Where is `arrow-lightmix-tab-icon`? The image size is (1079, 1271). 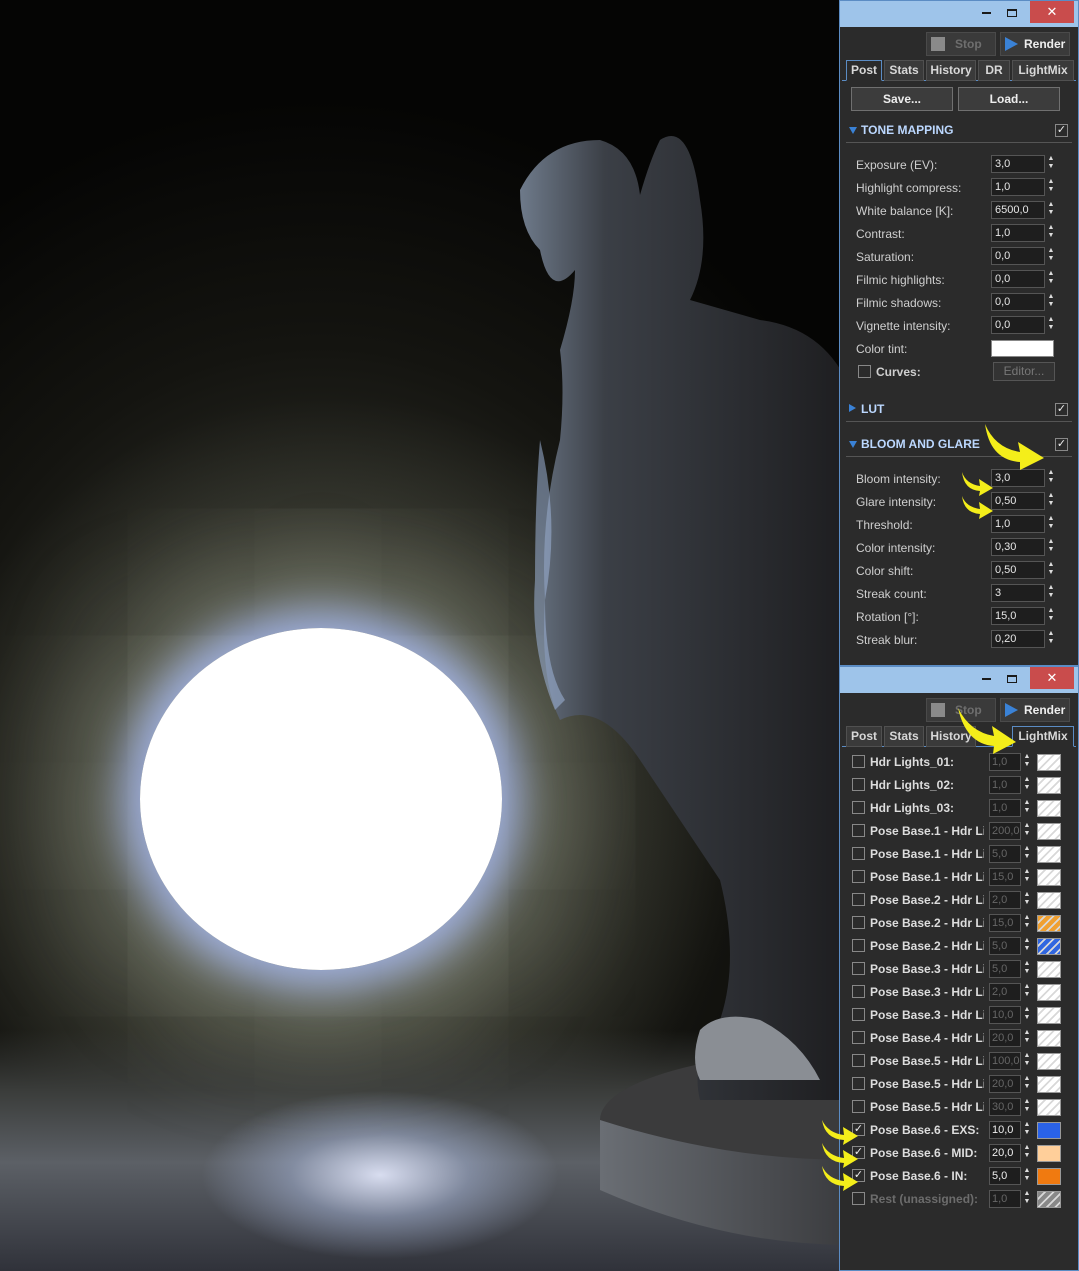 arrow-lightmix-tab-icon is located at coordinates (987, 731).